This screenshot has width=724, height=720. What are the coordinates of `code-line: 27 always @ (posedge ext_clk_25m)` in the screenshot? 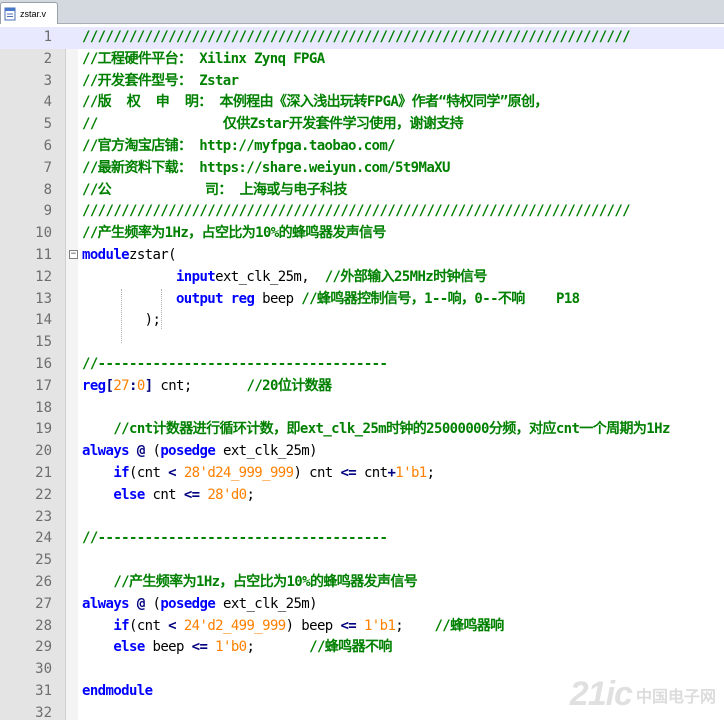 It's located at (362, 605).